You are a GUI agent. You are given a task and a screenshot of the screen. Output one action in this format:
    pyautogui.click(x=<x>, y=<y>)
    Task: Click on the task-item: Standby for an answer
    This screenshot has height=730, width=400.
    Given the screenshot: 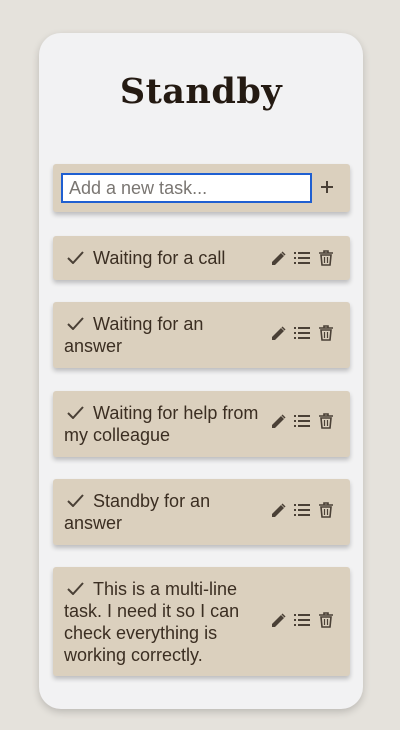 What is the action you would take?
    pyautogui.click(x=201, y=512)
    